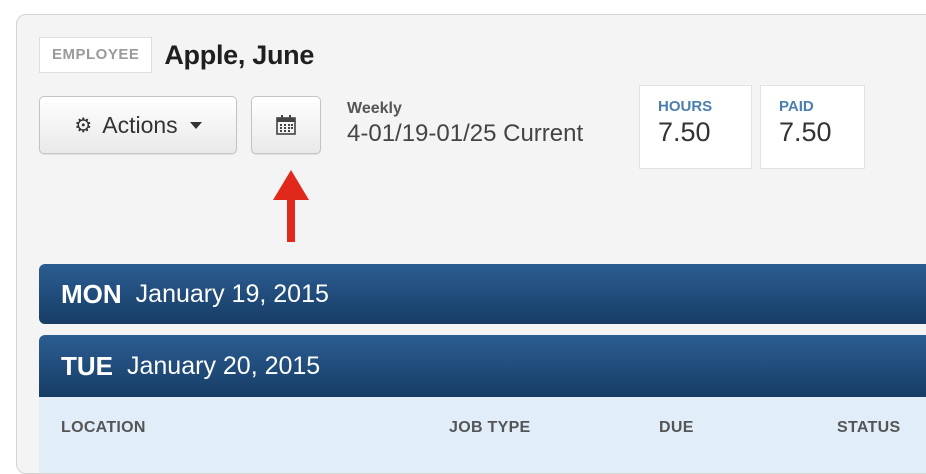  I want to click on actions-button: ⚙ Actions, so click(138, 125).